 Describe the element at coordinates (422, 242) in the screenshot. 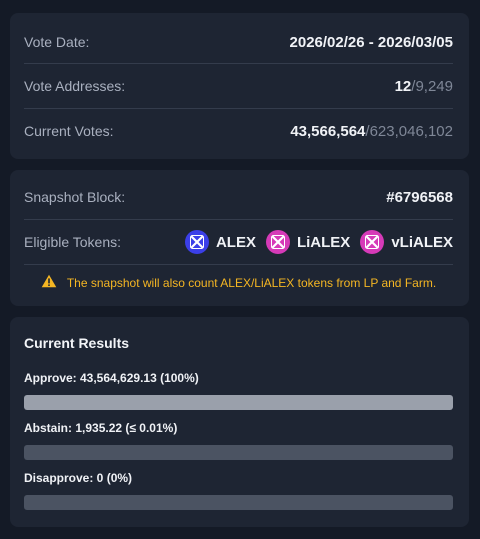

I see `token-name: vLiALEX` at that location.